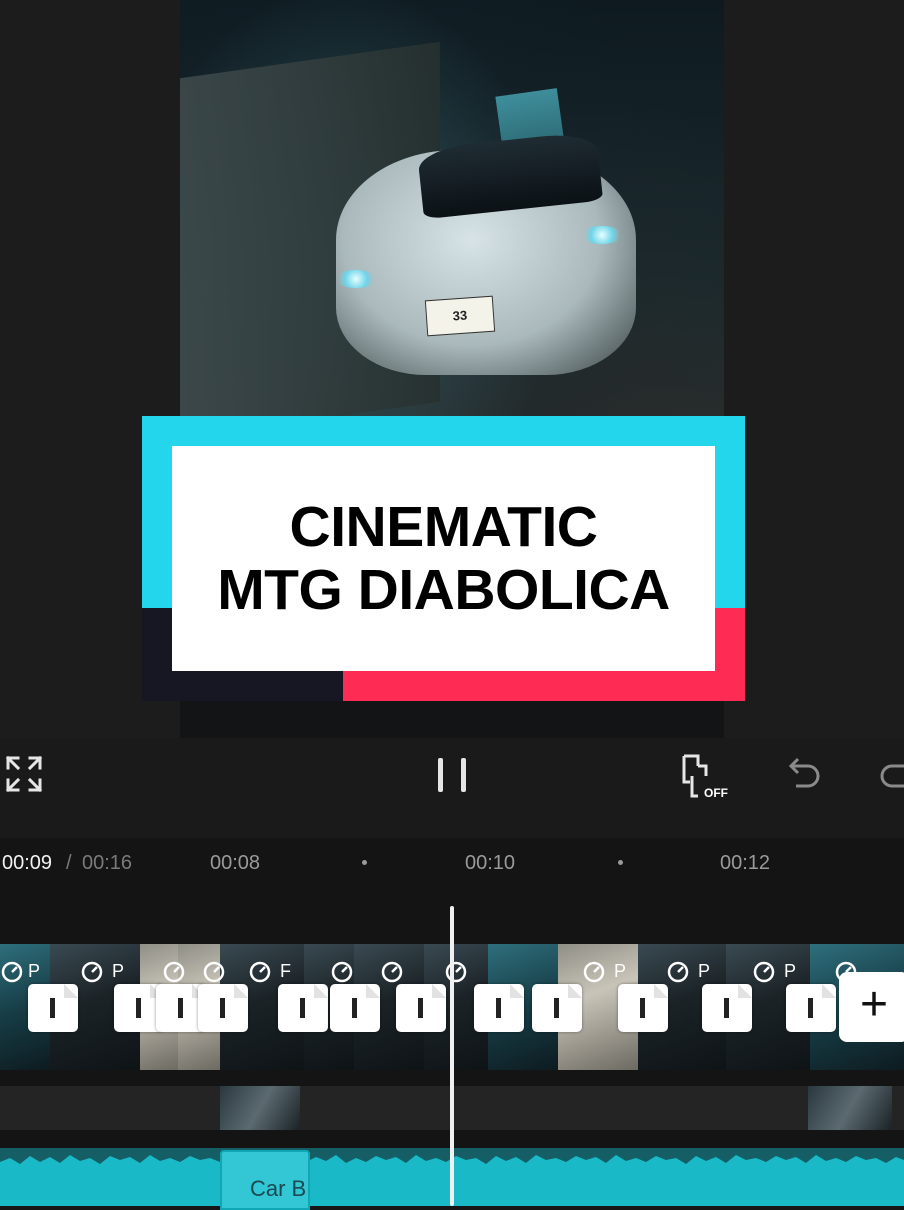 Image resolution: width=904 pixels, height=1210 pixels. I want to click on clip-marker: F, so click(285, 971).